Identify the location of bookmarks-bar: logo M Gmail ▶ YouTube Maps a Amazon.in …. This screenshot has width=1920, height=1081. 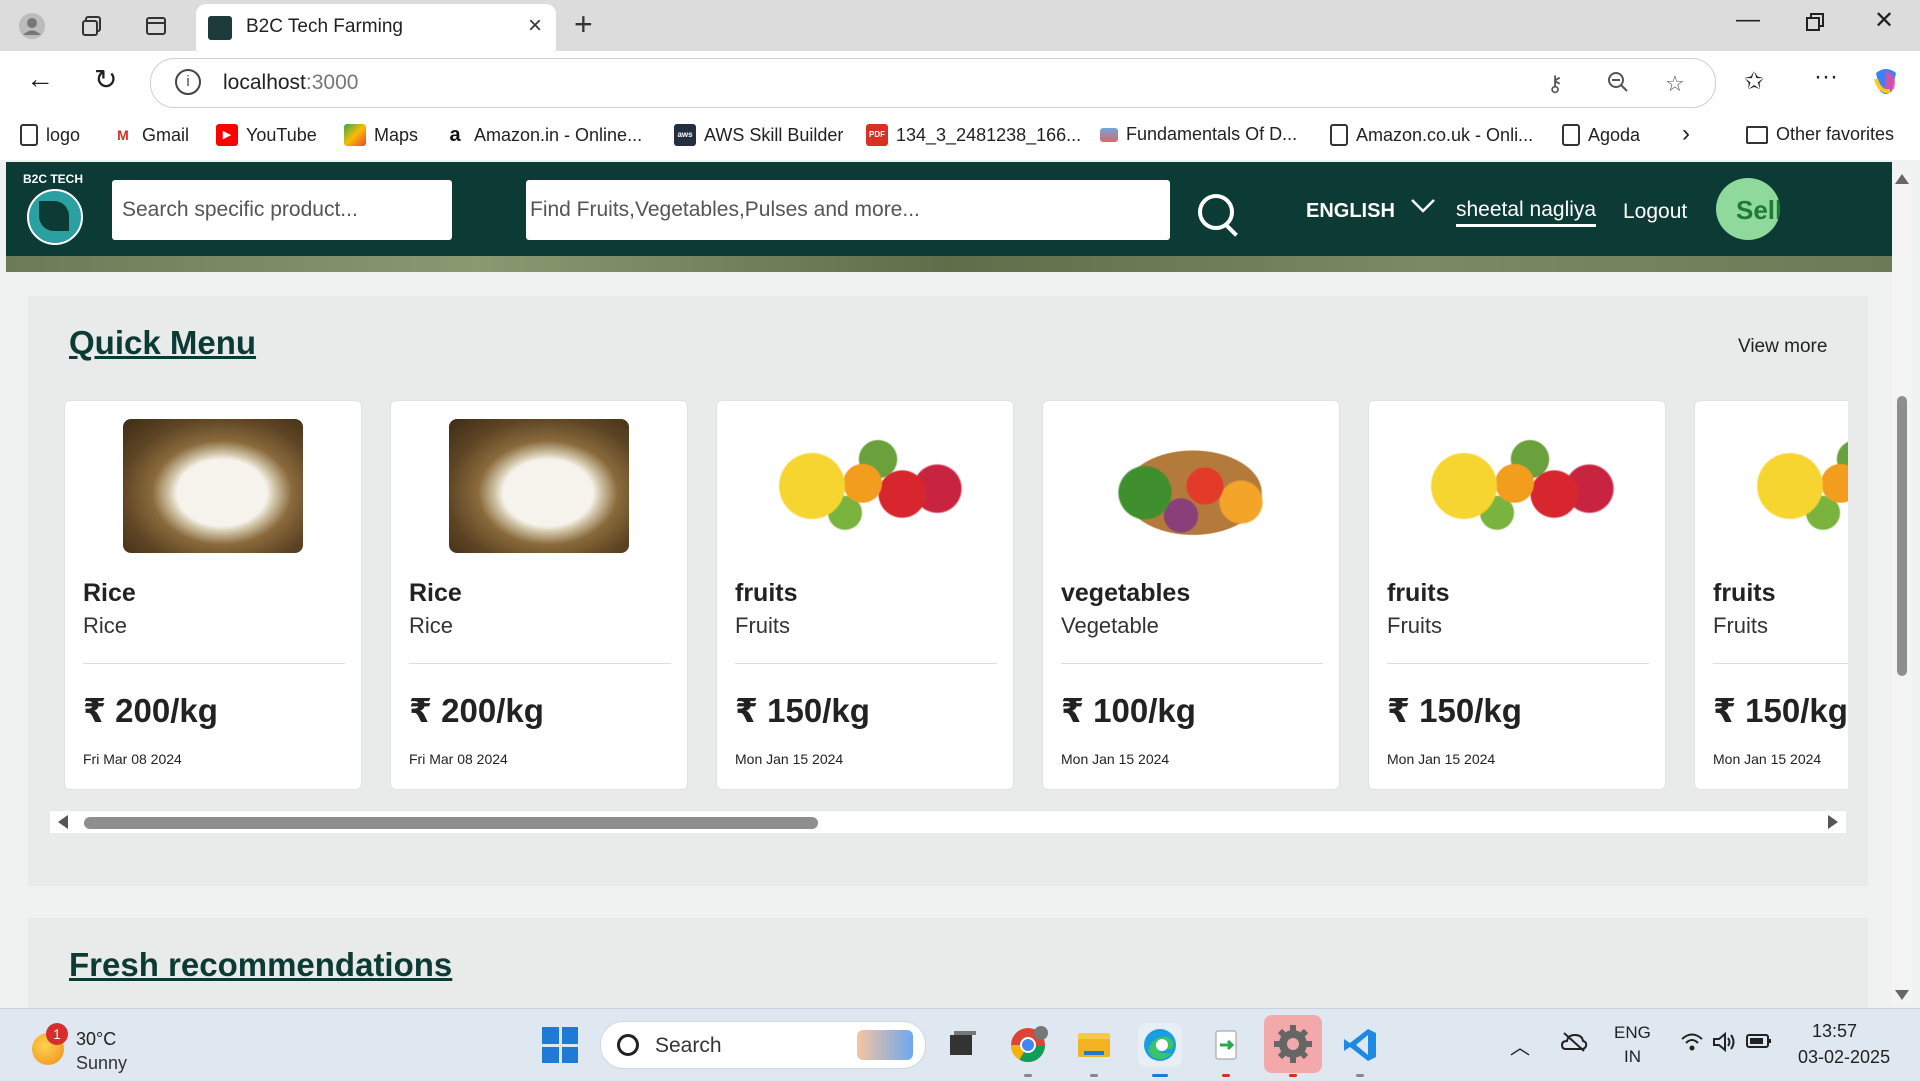
(960, 137).